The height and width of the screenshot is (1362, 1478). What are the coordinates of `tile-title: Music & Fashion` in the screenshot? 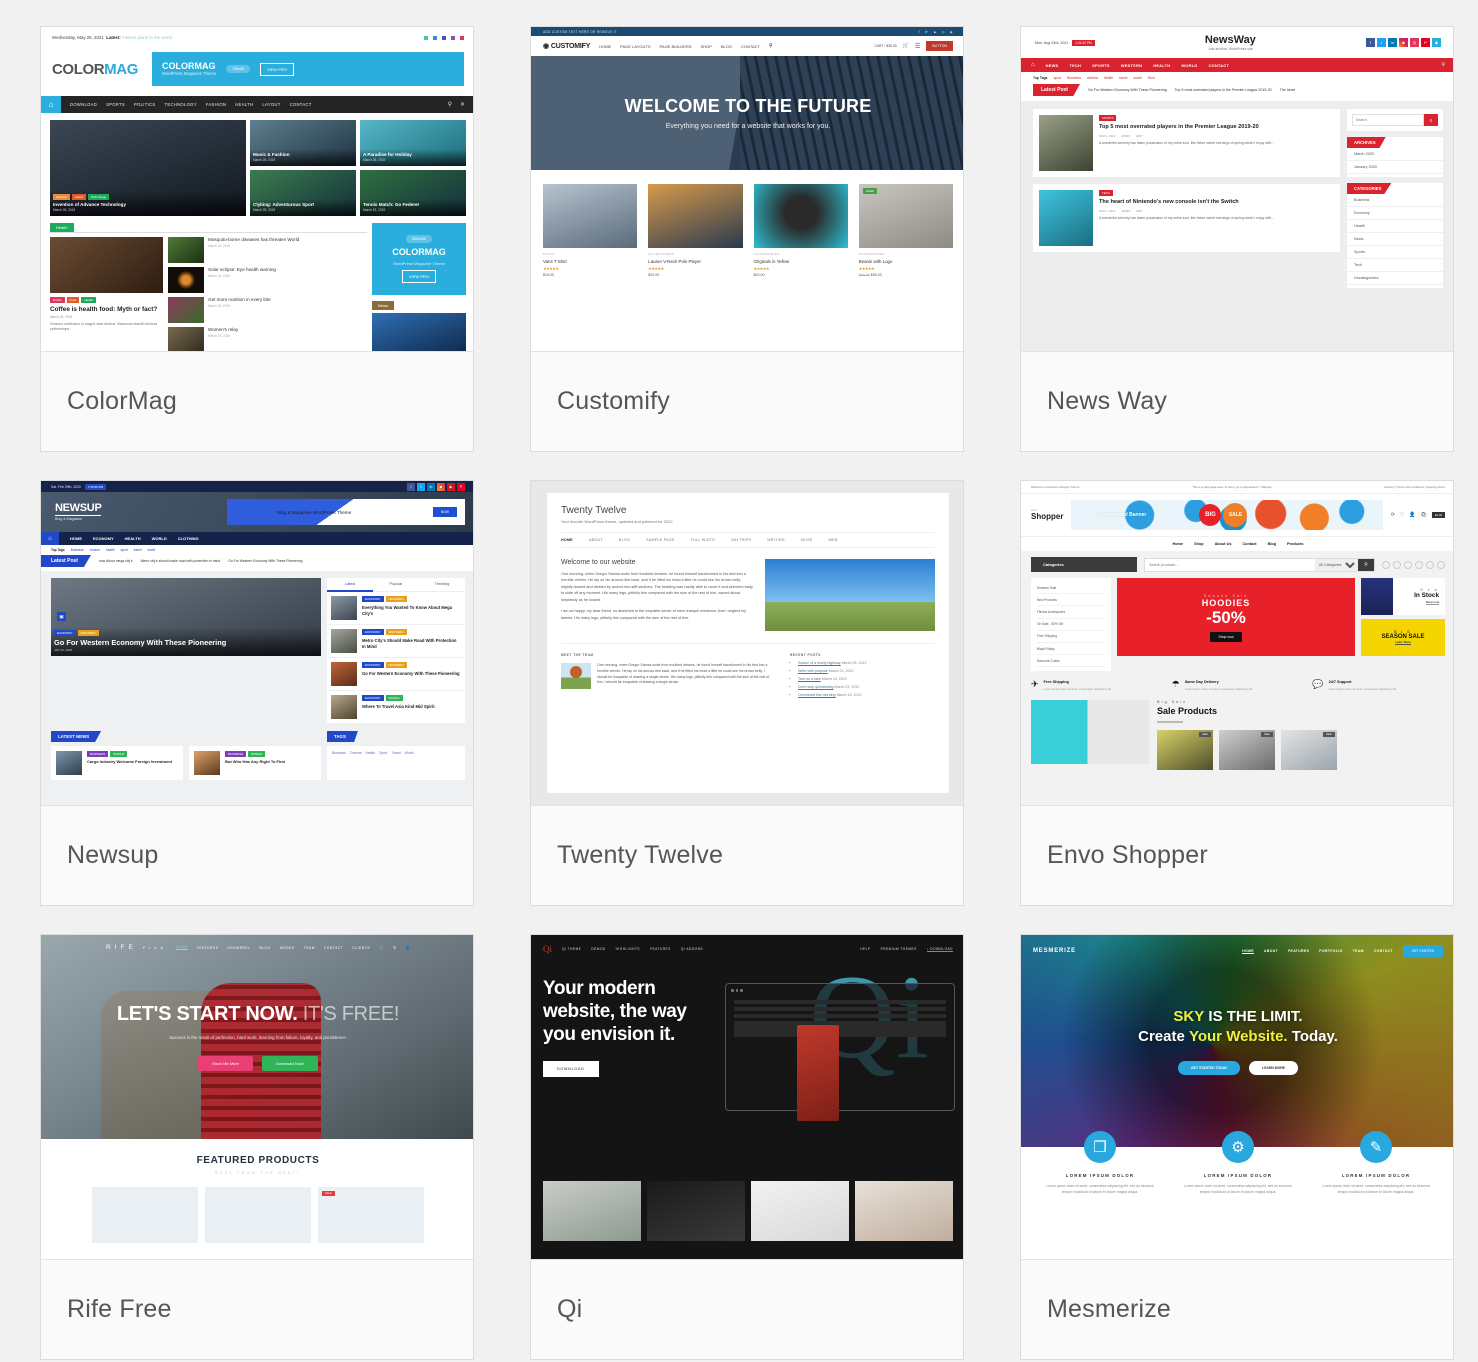 It's located at (303, 155).